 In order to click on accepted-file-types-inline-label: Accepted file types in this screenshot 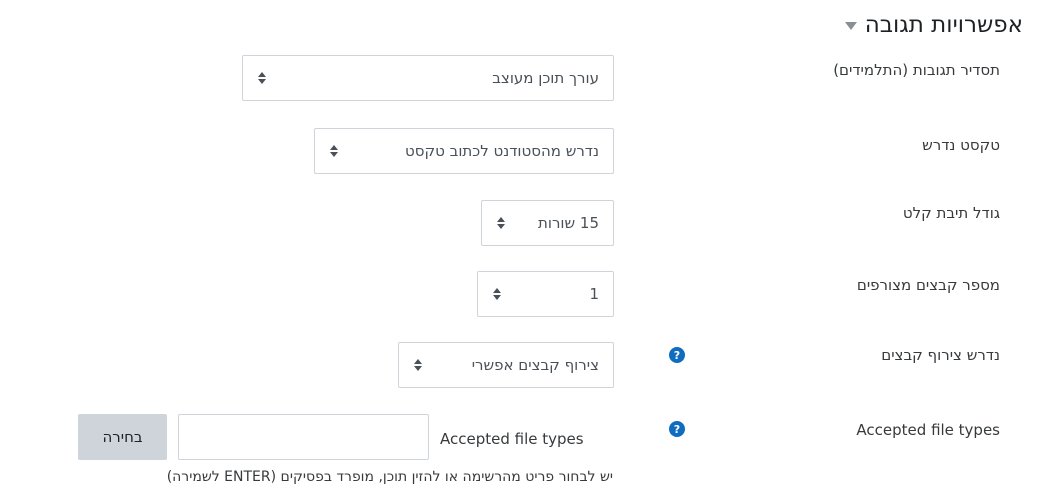, I will do `click(512, 439)`.